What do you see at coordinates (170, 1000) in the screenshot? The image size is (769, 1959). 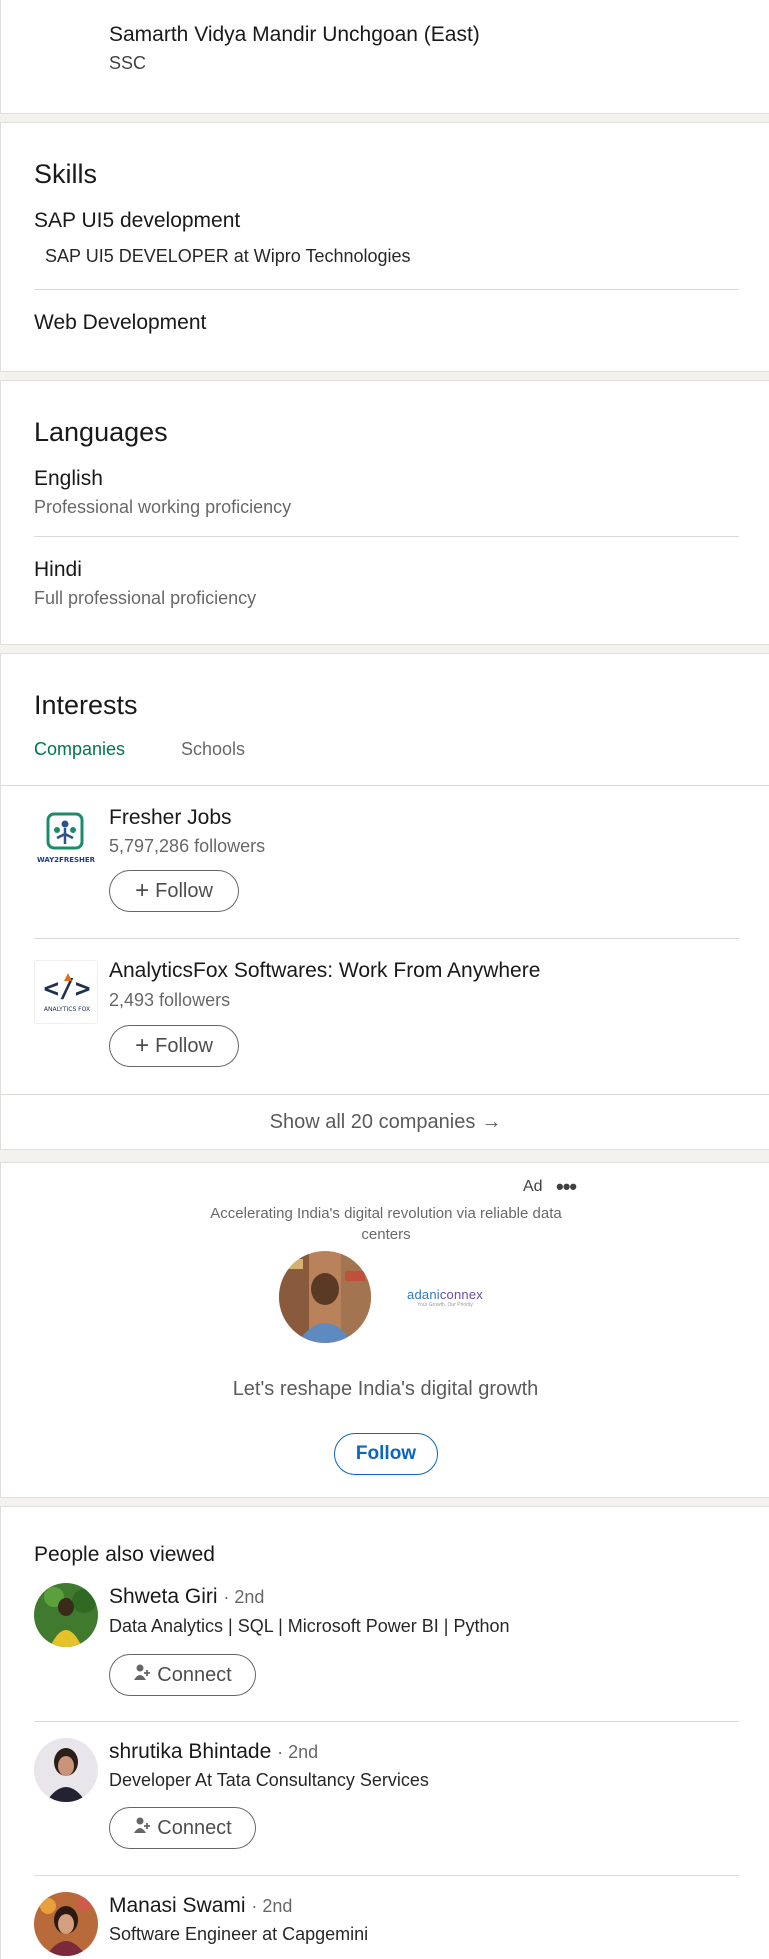 I see `company-followers: 2,493 followers` at bounding box center [170, 1000].